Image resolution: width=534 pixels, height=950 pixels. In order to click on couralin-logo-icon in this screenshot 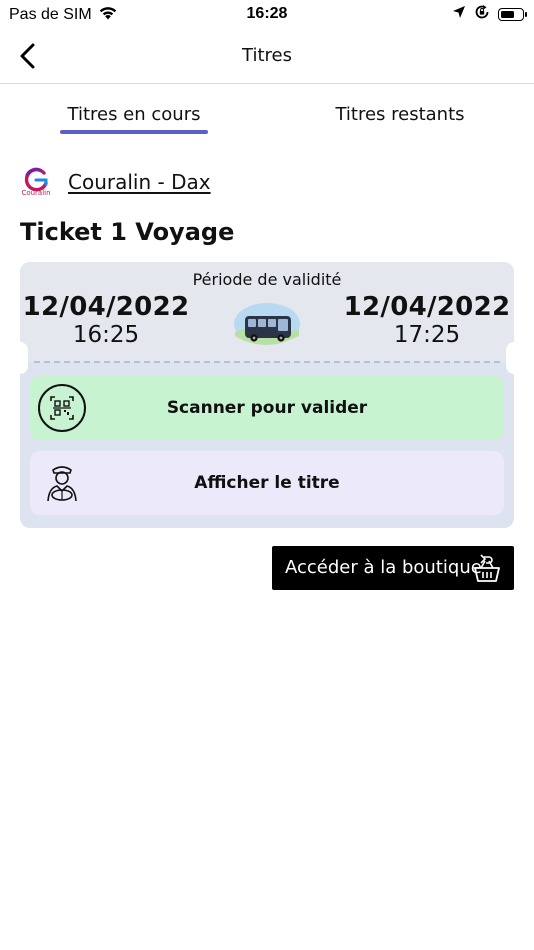, I will do `click(36, 179)`.